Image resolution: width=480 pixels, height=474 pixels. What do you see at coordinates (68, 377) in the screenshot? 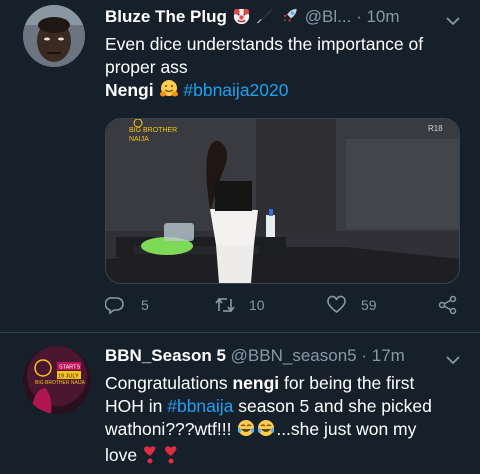
I see `avatar-date-text: 19 JULY` at bounding box center [68, 377].